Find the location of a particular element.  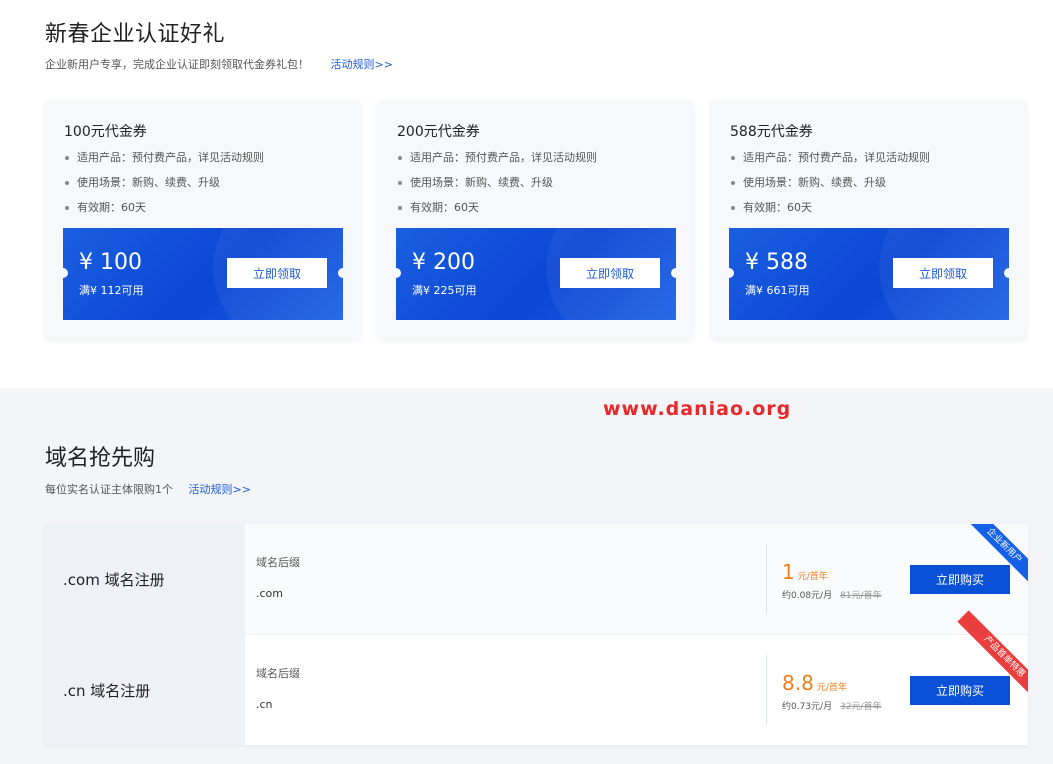

promo-rules-link: 活动规则>> is located at coordinates (362, 64).